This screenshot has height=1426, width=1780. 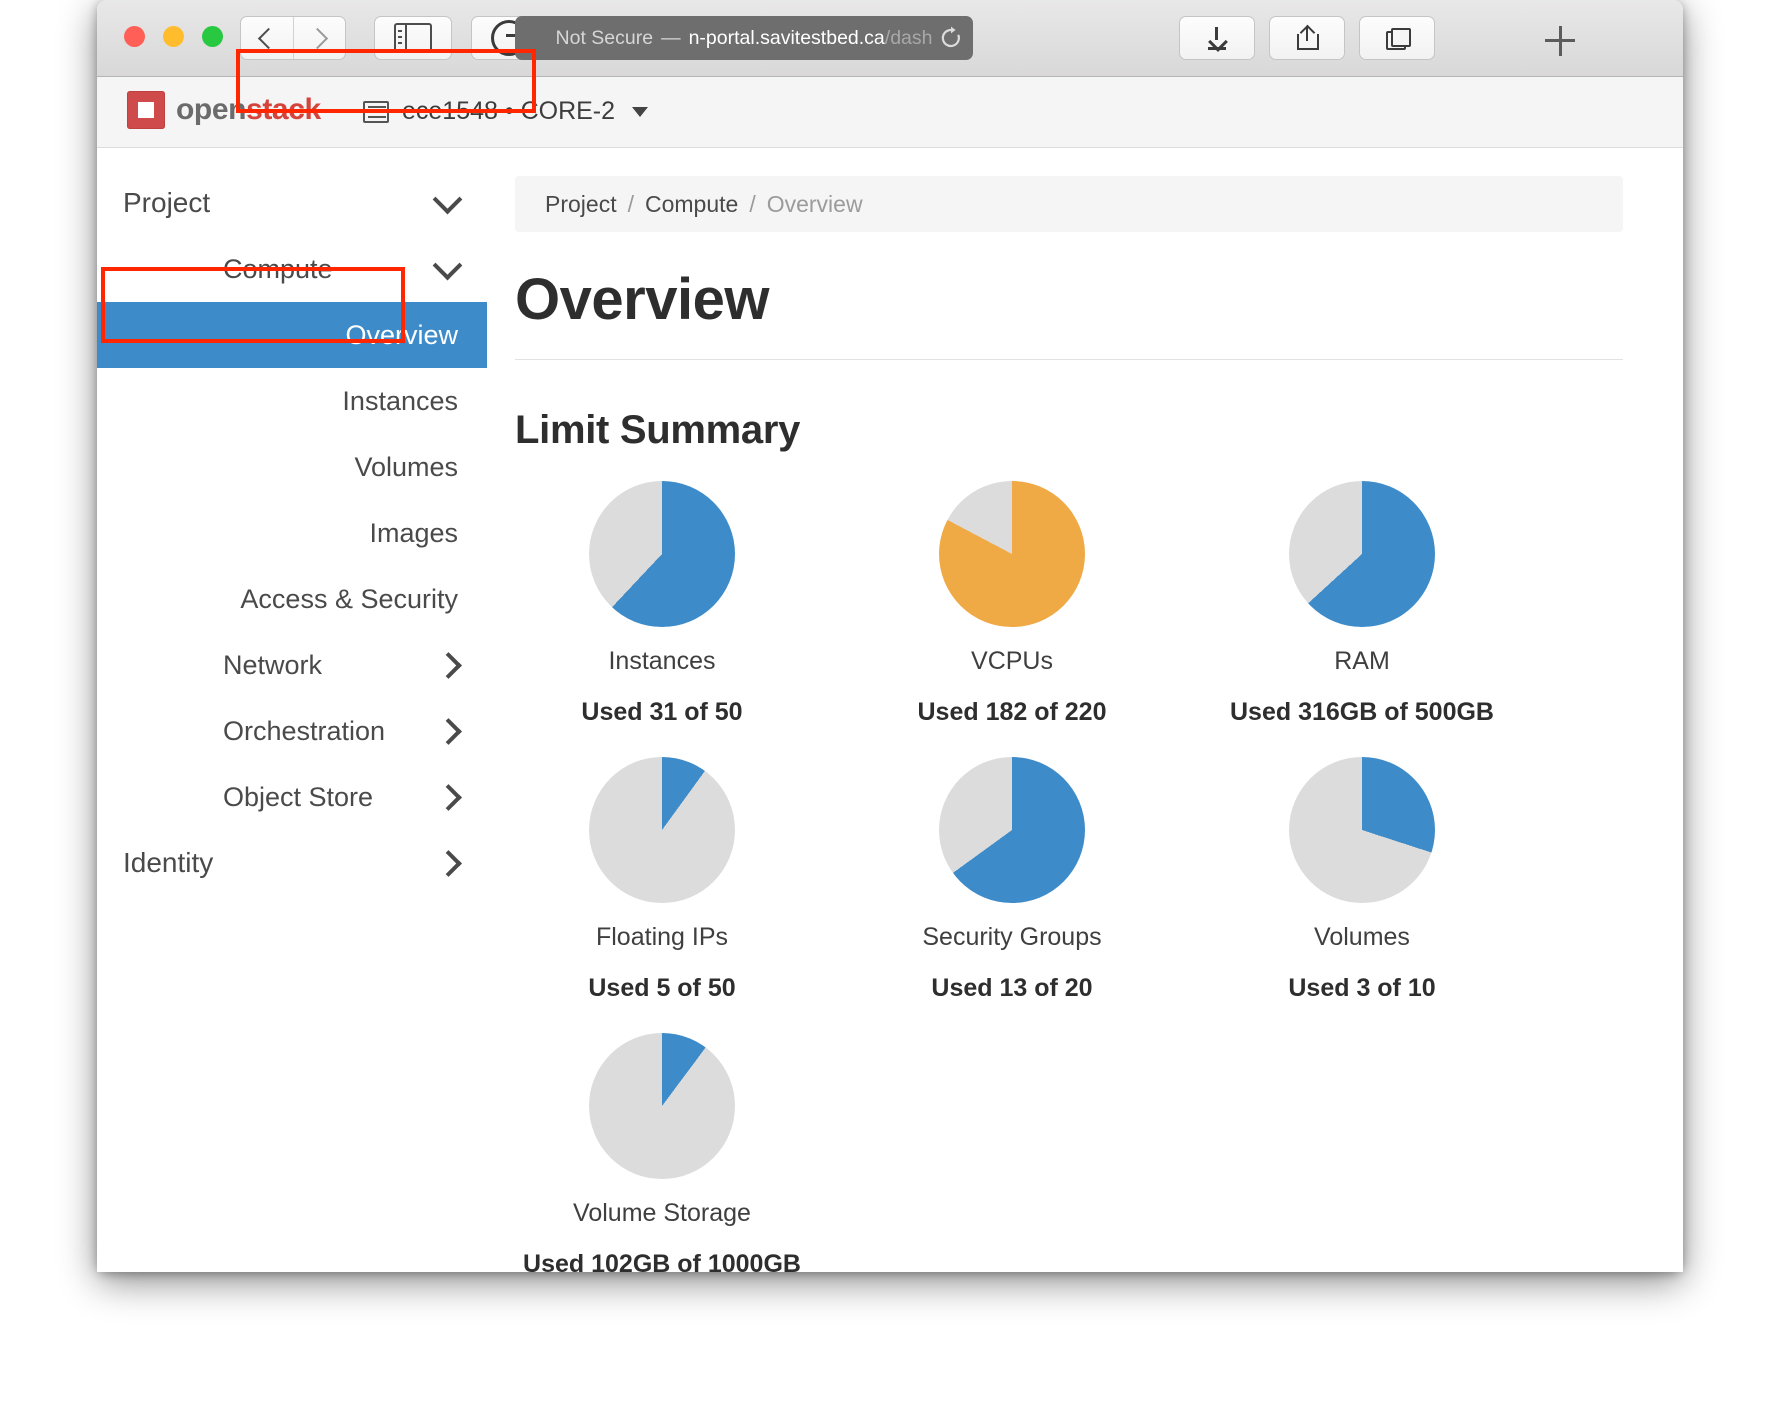 I want to click on breadcrumb-item-overview: Overview, so click(x=814, y=203).